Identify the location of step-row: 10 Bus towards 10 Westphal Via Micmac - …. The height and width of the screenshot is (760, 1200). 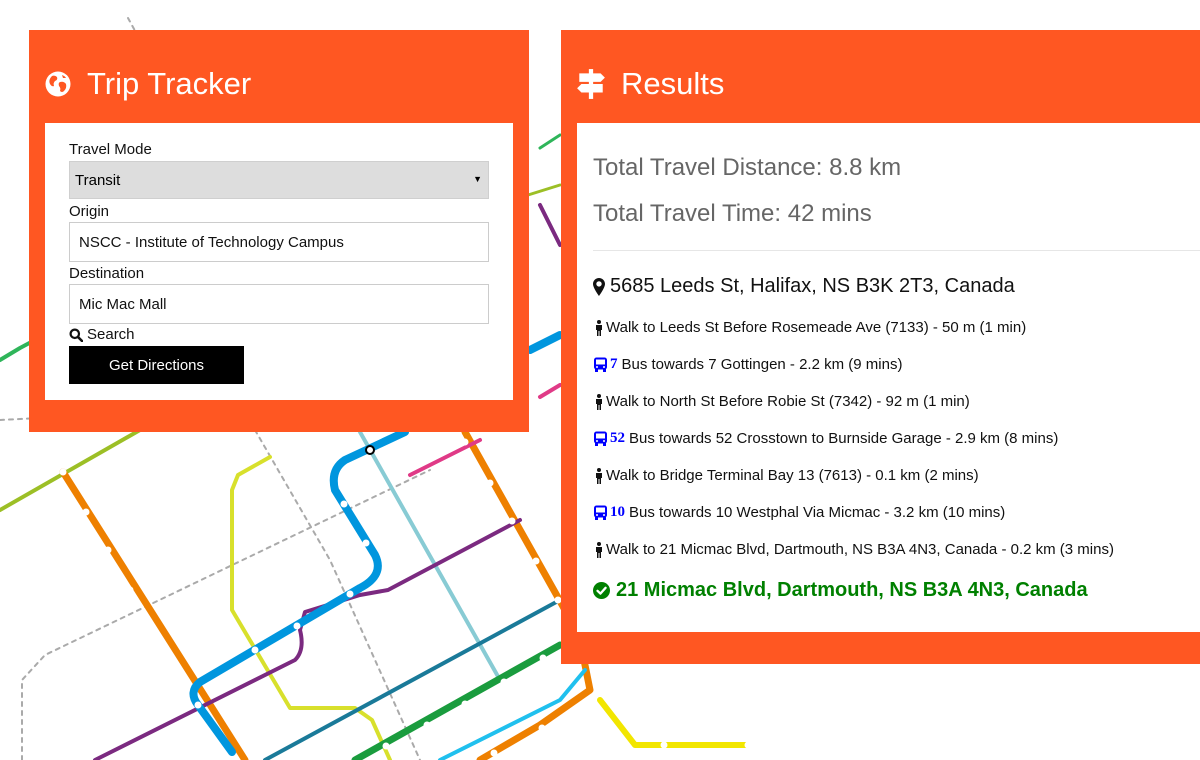
(799, 512).